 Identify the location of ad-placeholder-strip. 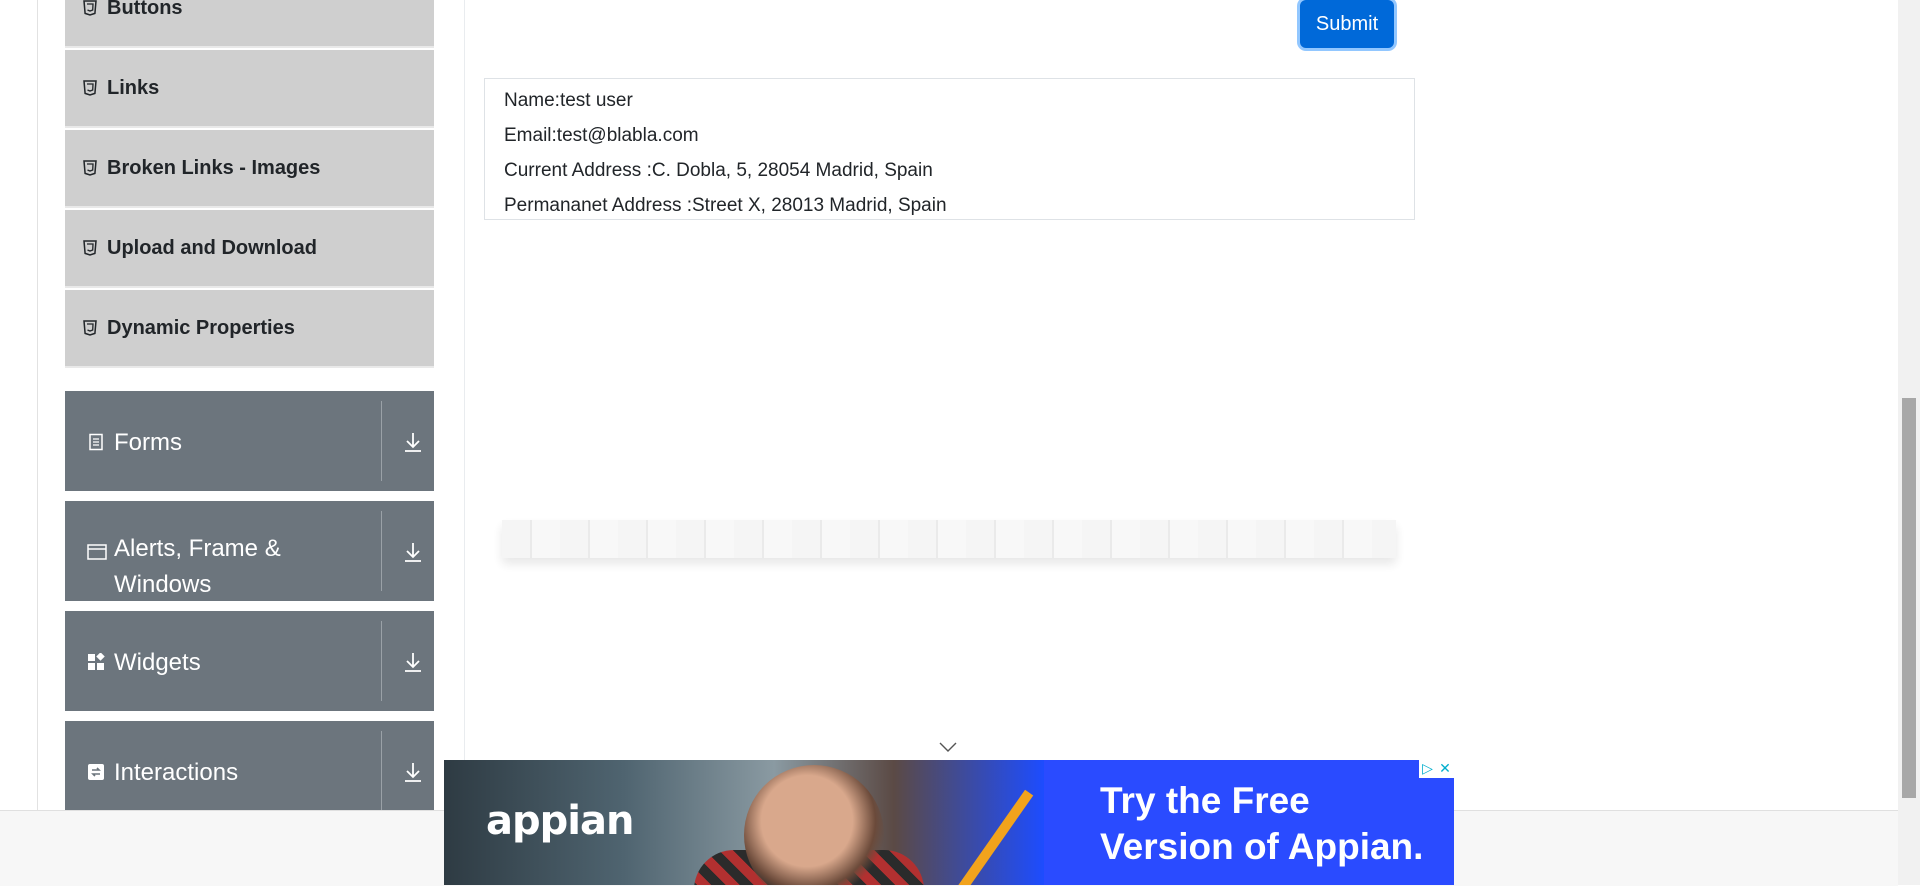
(949, 539).